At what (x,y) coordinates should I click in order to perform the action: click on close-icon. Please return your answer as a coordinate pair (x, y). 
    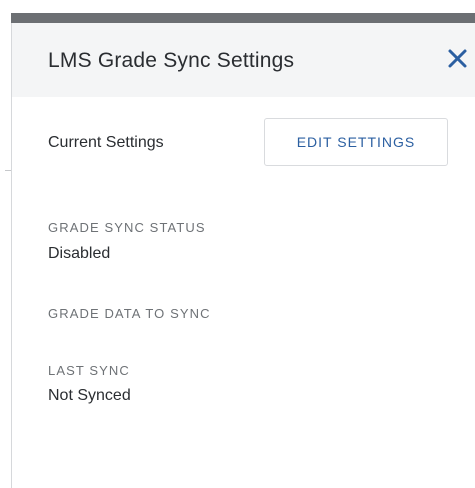
    Looking at the image, I should click on (457, 58).